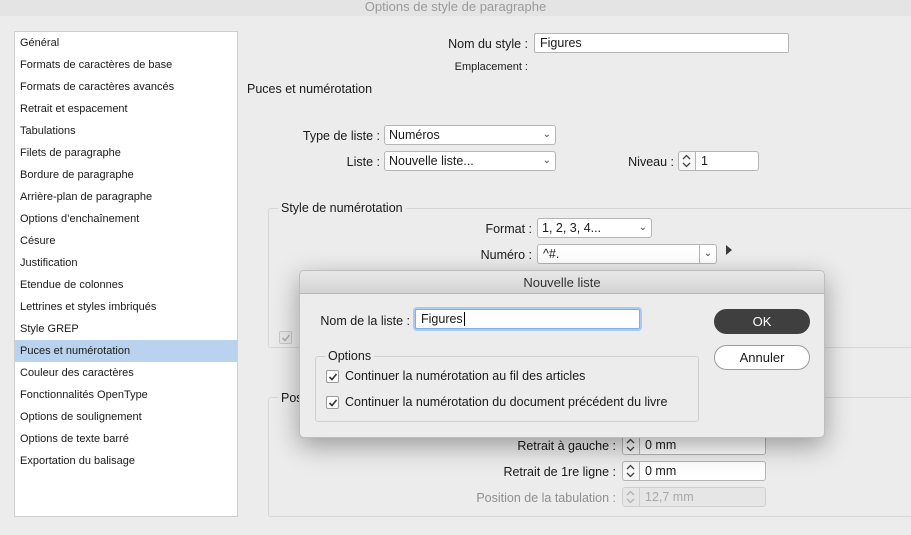  I want to click on sidebar-item-indents-spacing: Retrait et espacement, so click(126, 109).